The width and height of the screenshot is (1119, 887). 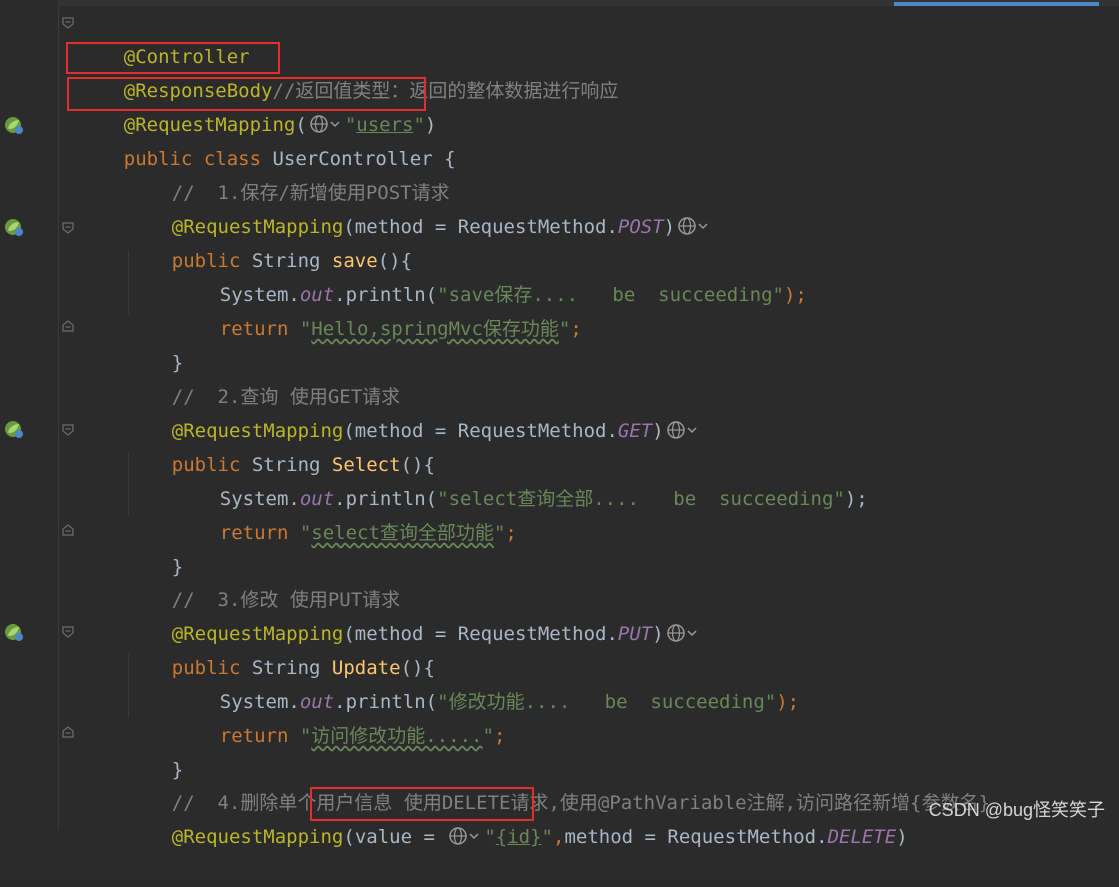 I want to click on string-literal: Hello,springMvc保存功能, so click(x=435, y=329).